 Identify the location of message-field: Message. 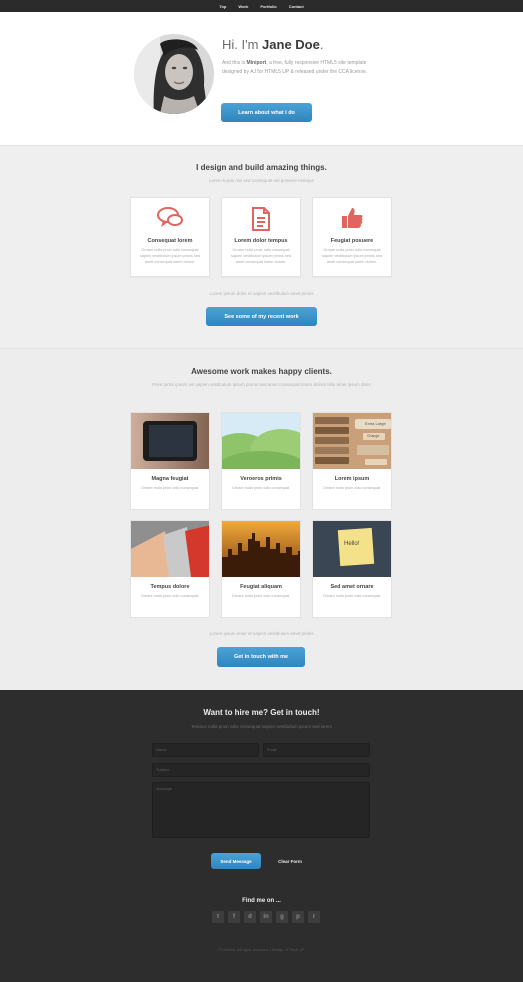
(261, 810).